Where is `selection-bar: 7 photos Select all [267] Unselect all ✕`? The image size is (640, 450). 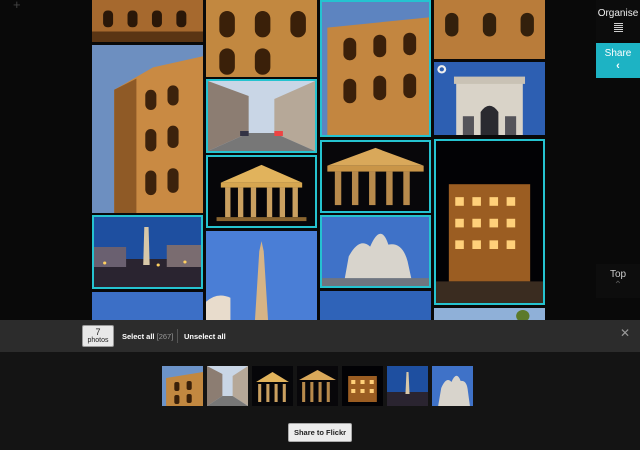 selection-bar: 7 photos Select all [267] Unselect all ✕ is located at coordinates (320, 336).